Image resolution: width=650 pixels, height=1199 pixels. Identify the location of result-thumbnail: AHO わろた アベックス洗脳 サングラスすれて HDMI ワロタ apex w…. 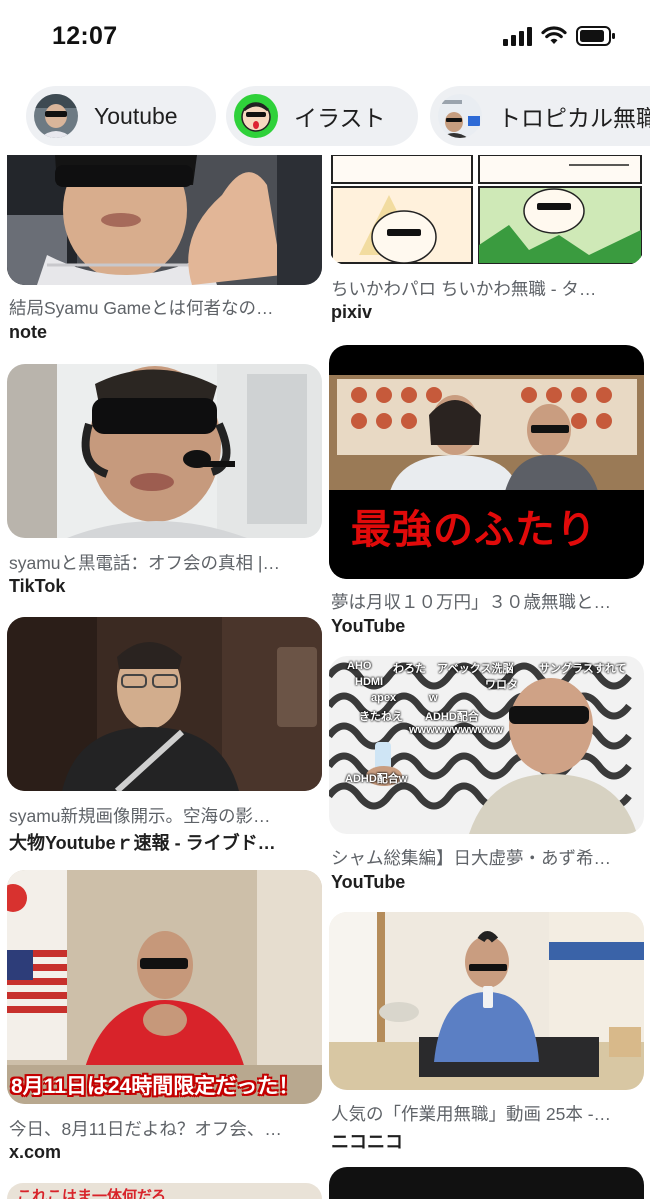
(486, 745).